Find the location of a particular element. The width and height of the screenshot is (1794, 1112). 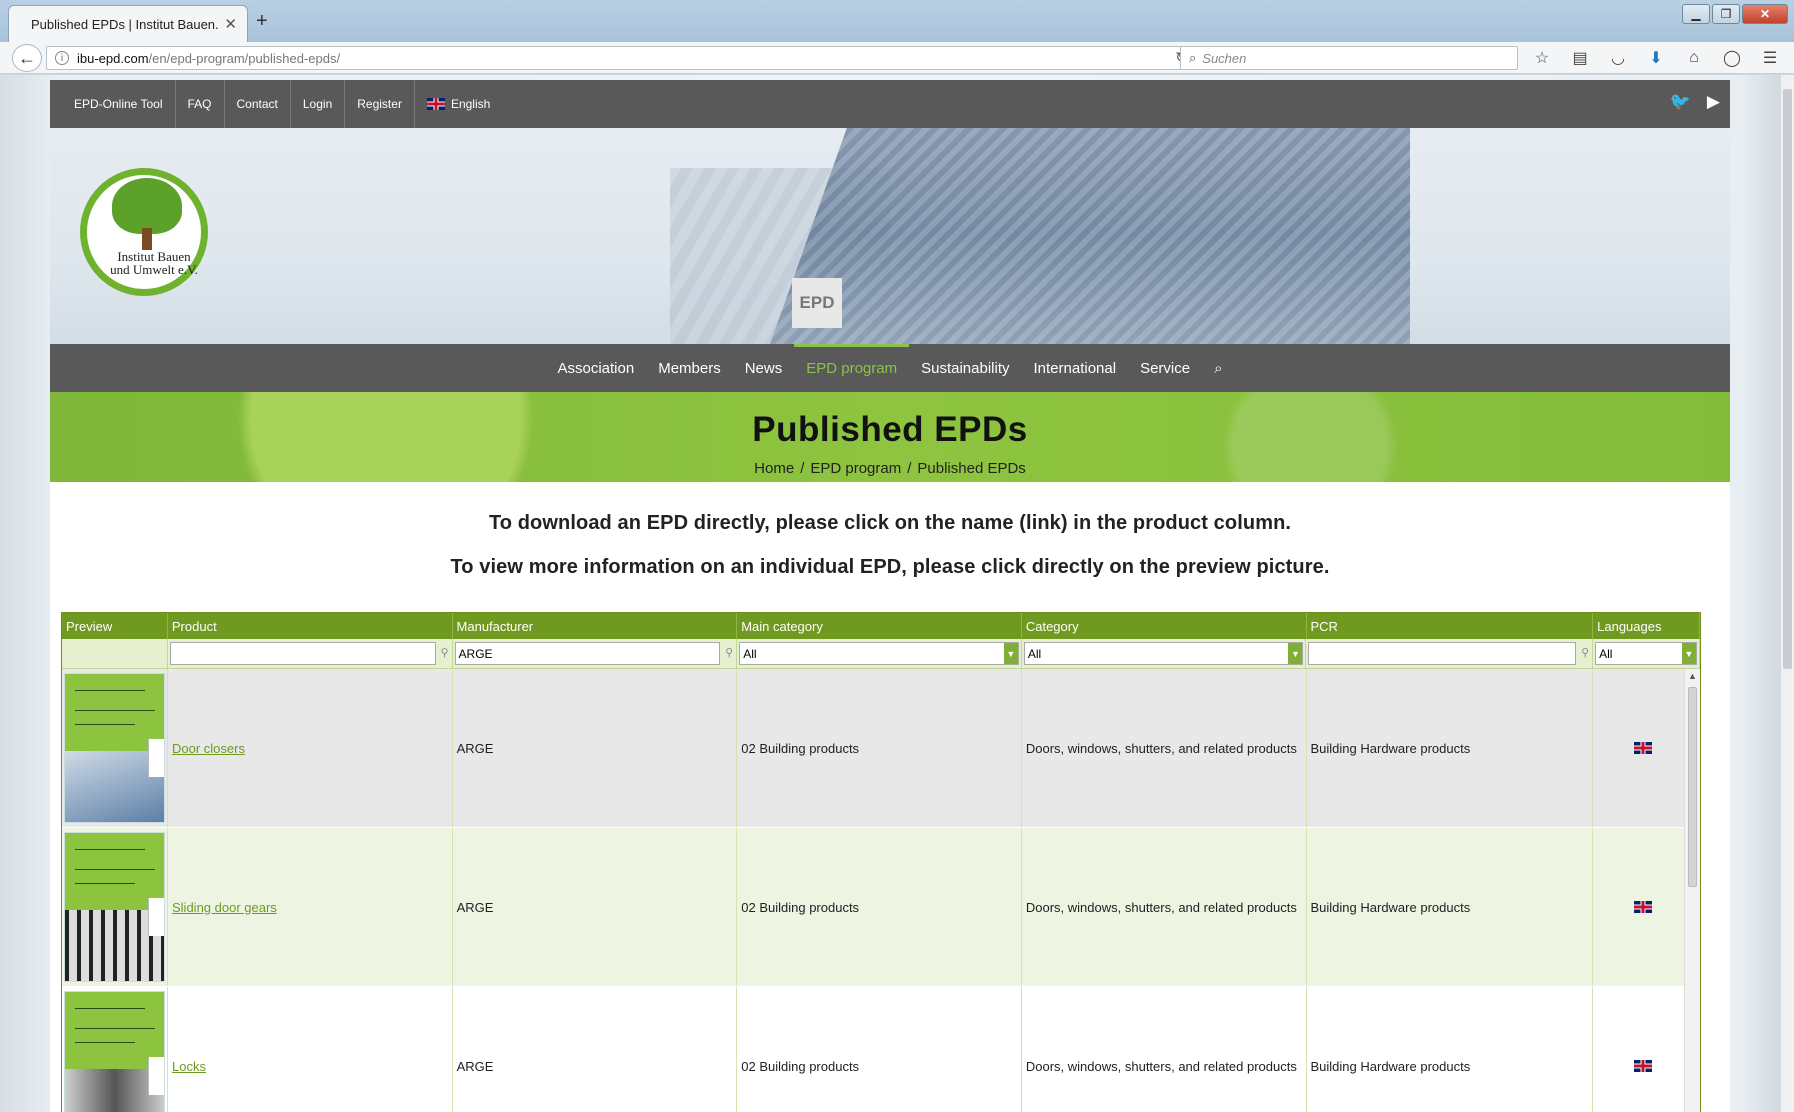

header-product: Product is located at coordinates (310, 626).